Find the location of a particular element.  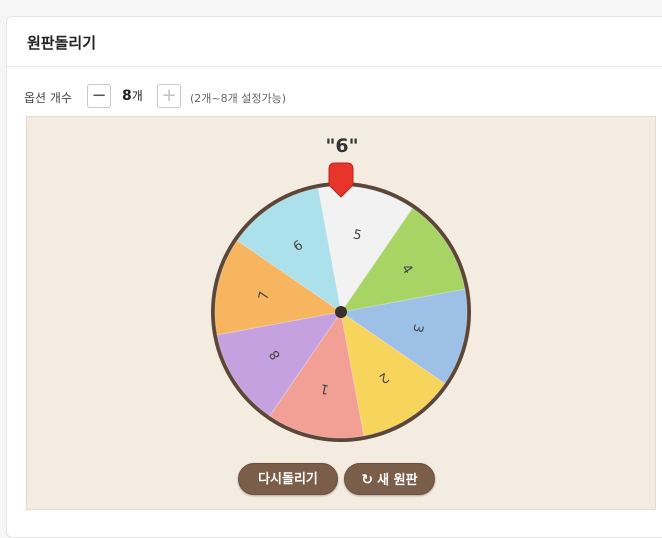

increase-button: + is located at coordinates (169, 96).